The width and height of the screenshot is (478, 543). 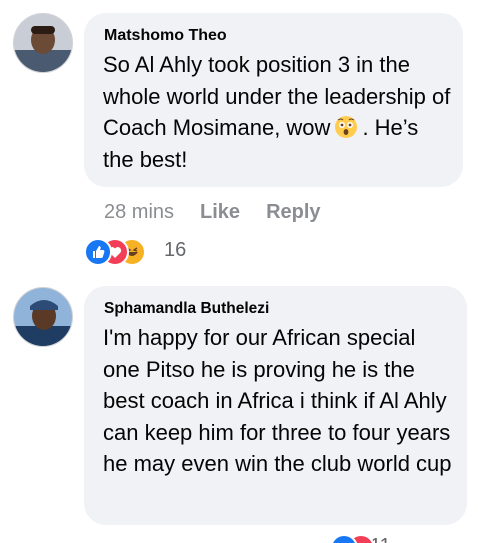 What do you see at coordinates (346, 127) in the screenshot?
I see `astonished-face-icon` at bounding box center [346, 127].